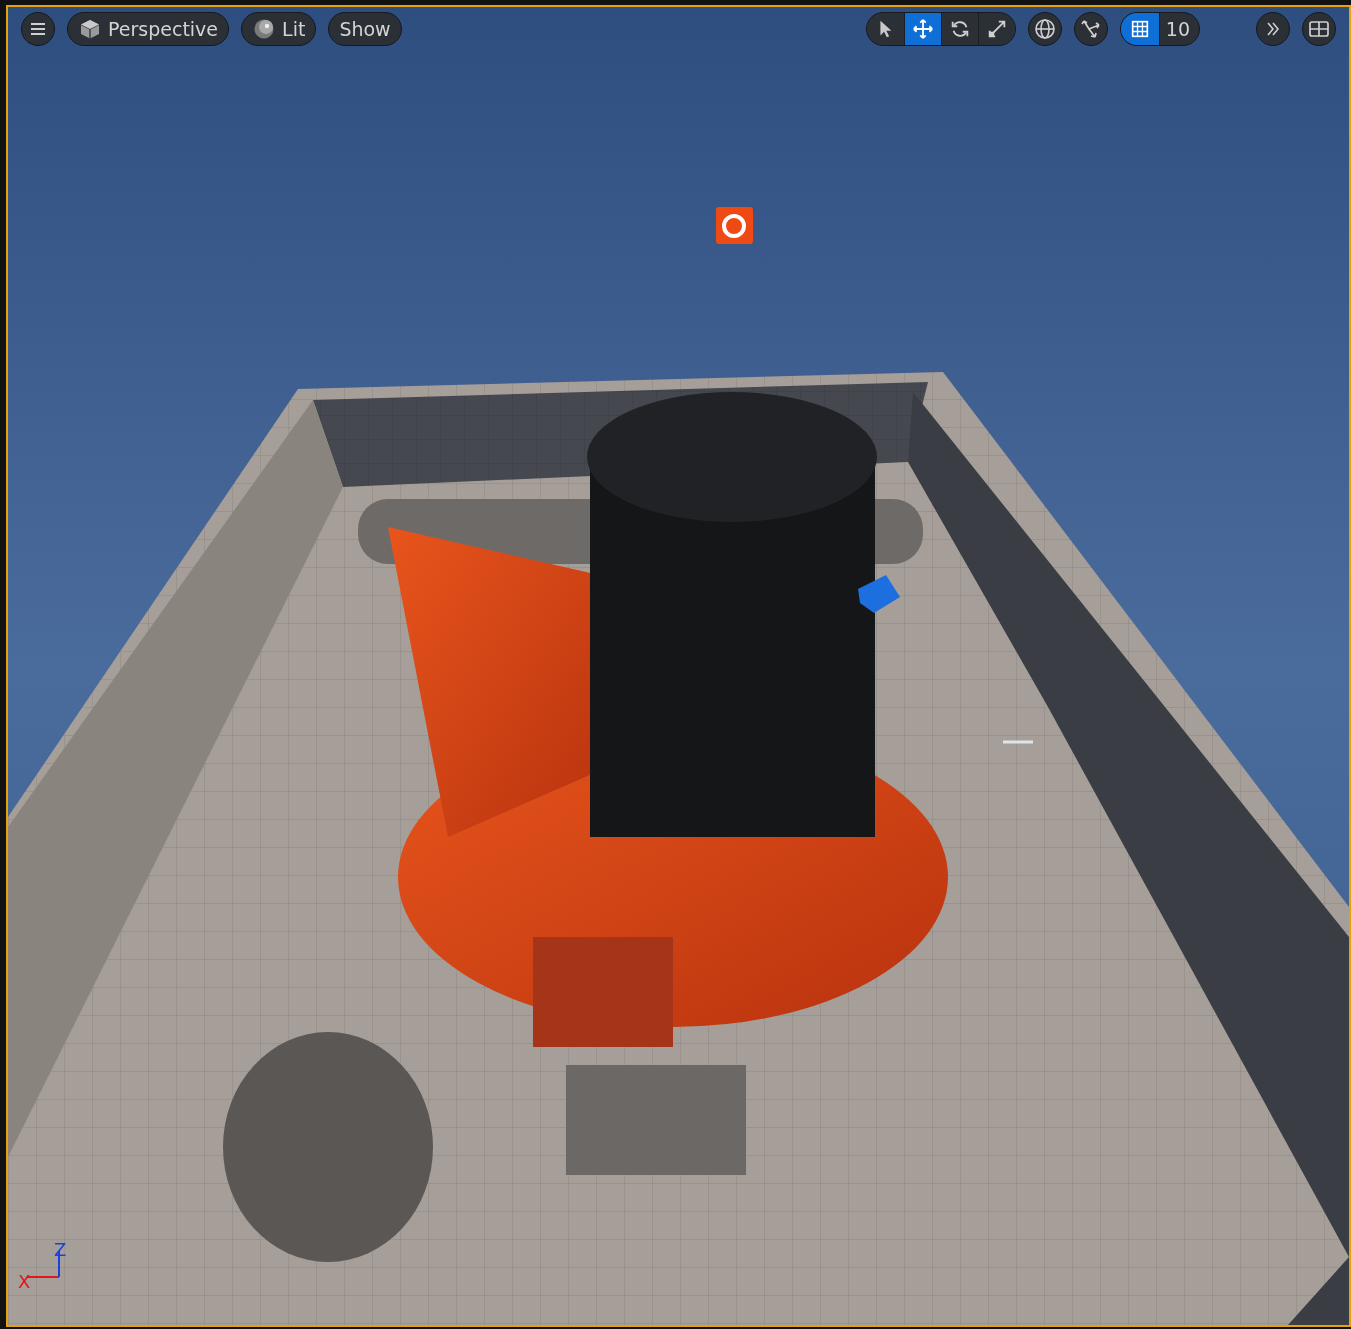 This screenshot has width=1351, height=1329. What do you see at coordinates (365, 29) in the screenshot?
I see `view-dropdown-button: Show` at bounding box center [365, 29].